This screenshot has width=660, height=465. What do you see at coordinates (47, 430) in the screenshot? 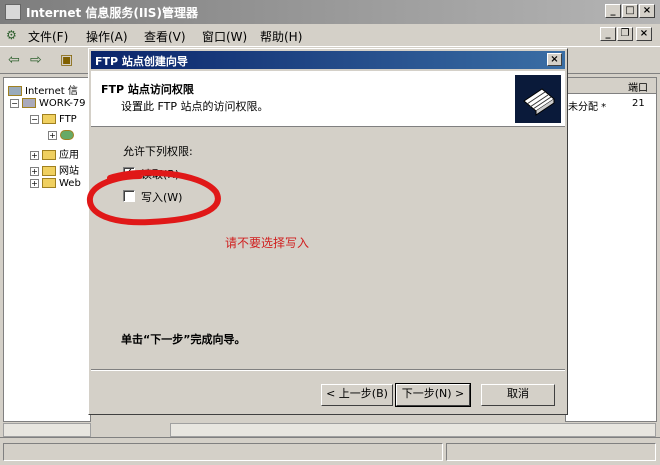
I see `tree-hscrollbar` at bounding box center [47, 430].